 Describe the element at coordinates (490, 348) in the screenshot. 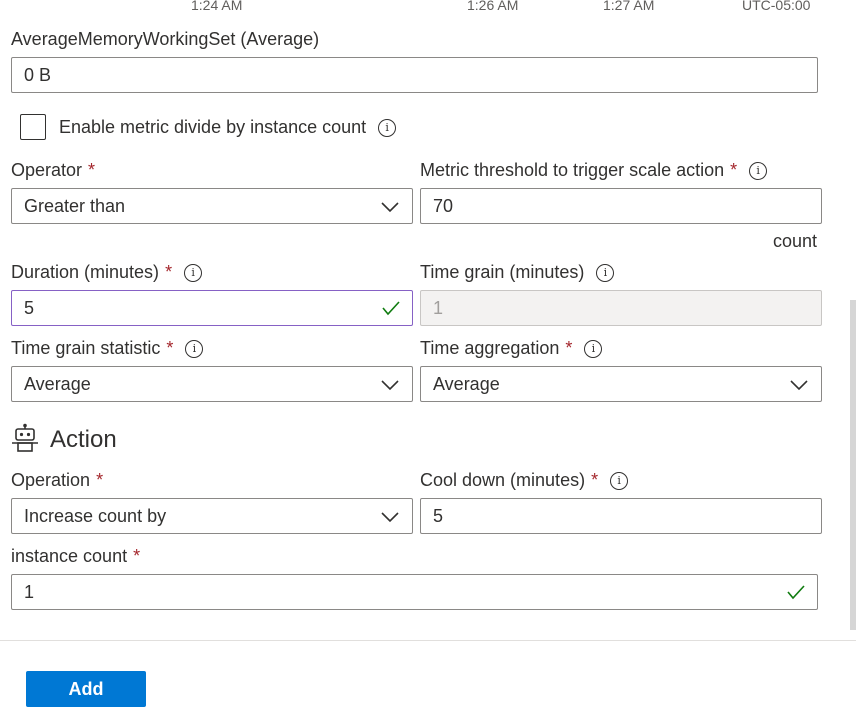

I see `time-aggregation-label: Time aggregation` at that location.